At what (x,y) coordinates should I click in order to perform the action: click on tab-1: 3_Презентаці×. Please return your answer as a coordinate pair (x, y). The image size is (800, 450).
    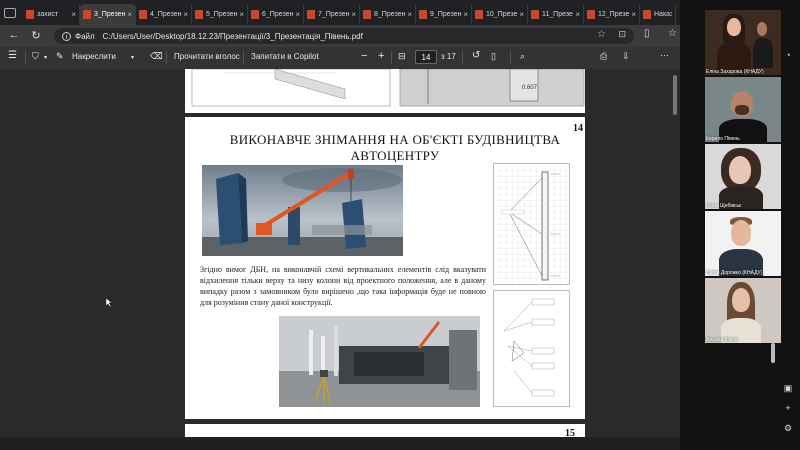
    Looking at the image, I should click on (108, 14).